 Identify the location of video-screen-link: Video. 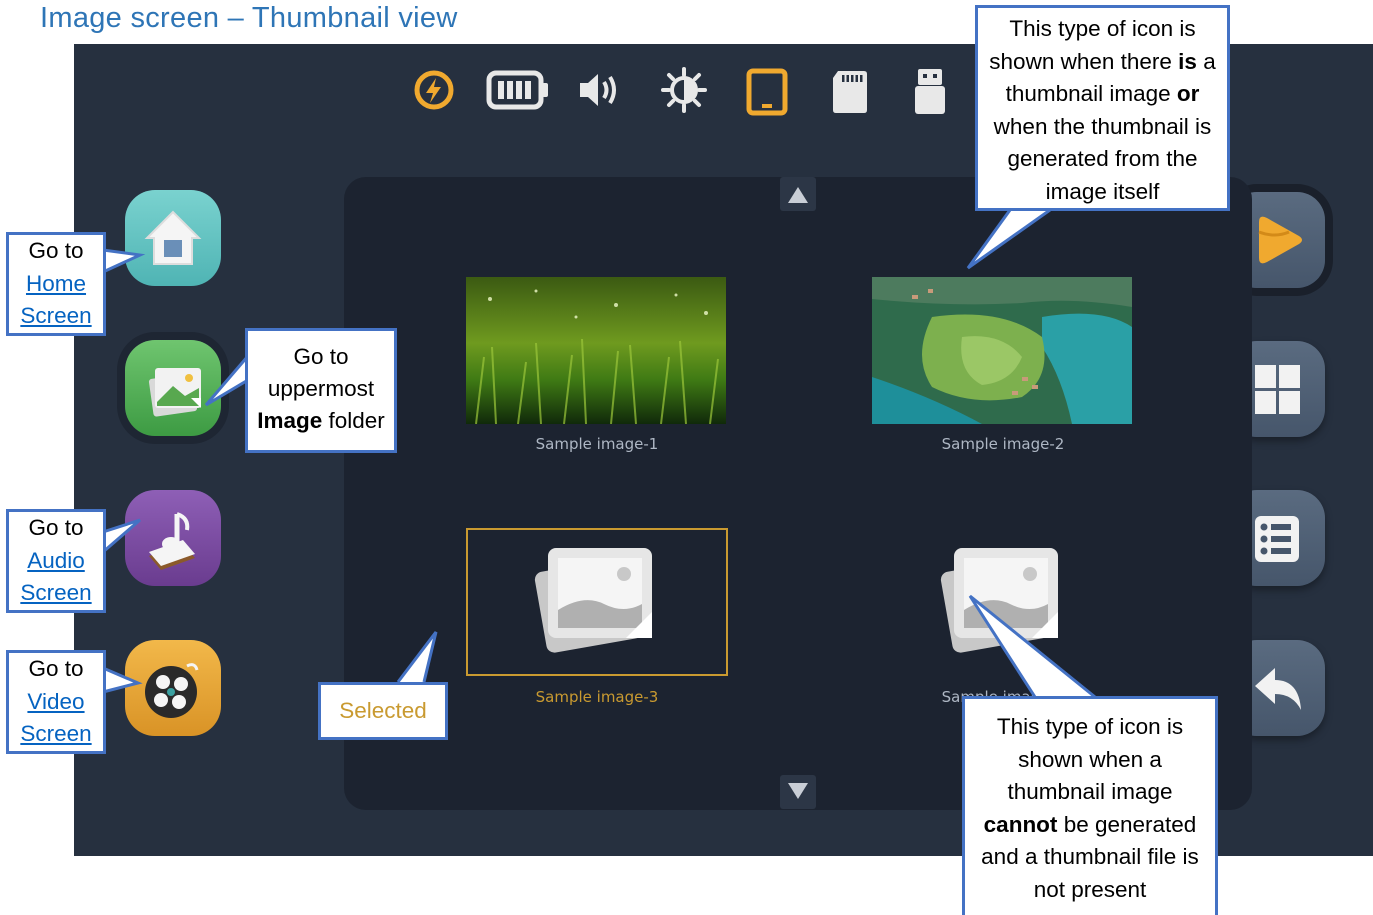
(55, 701).